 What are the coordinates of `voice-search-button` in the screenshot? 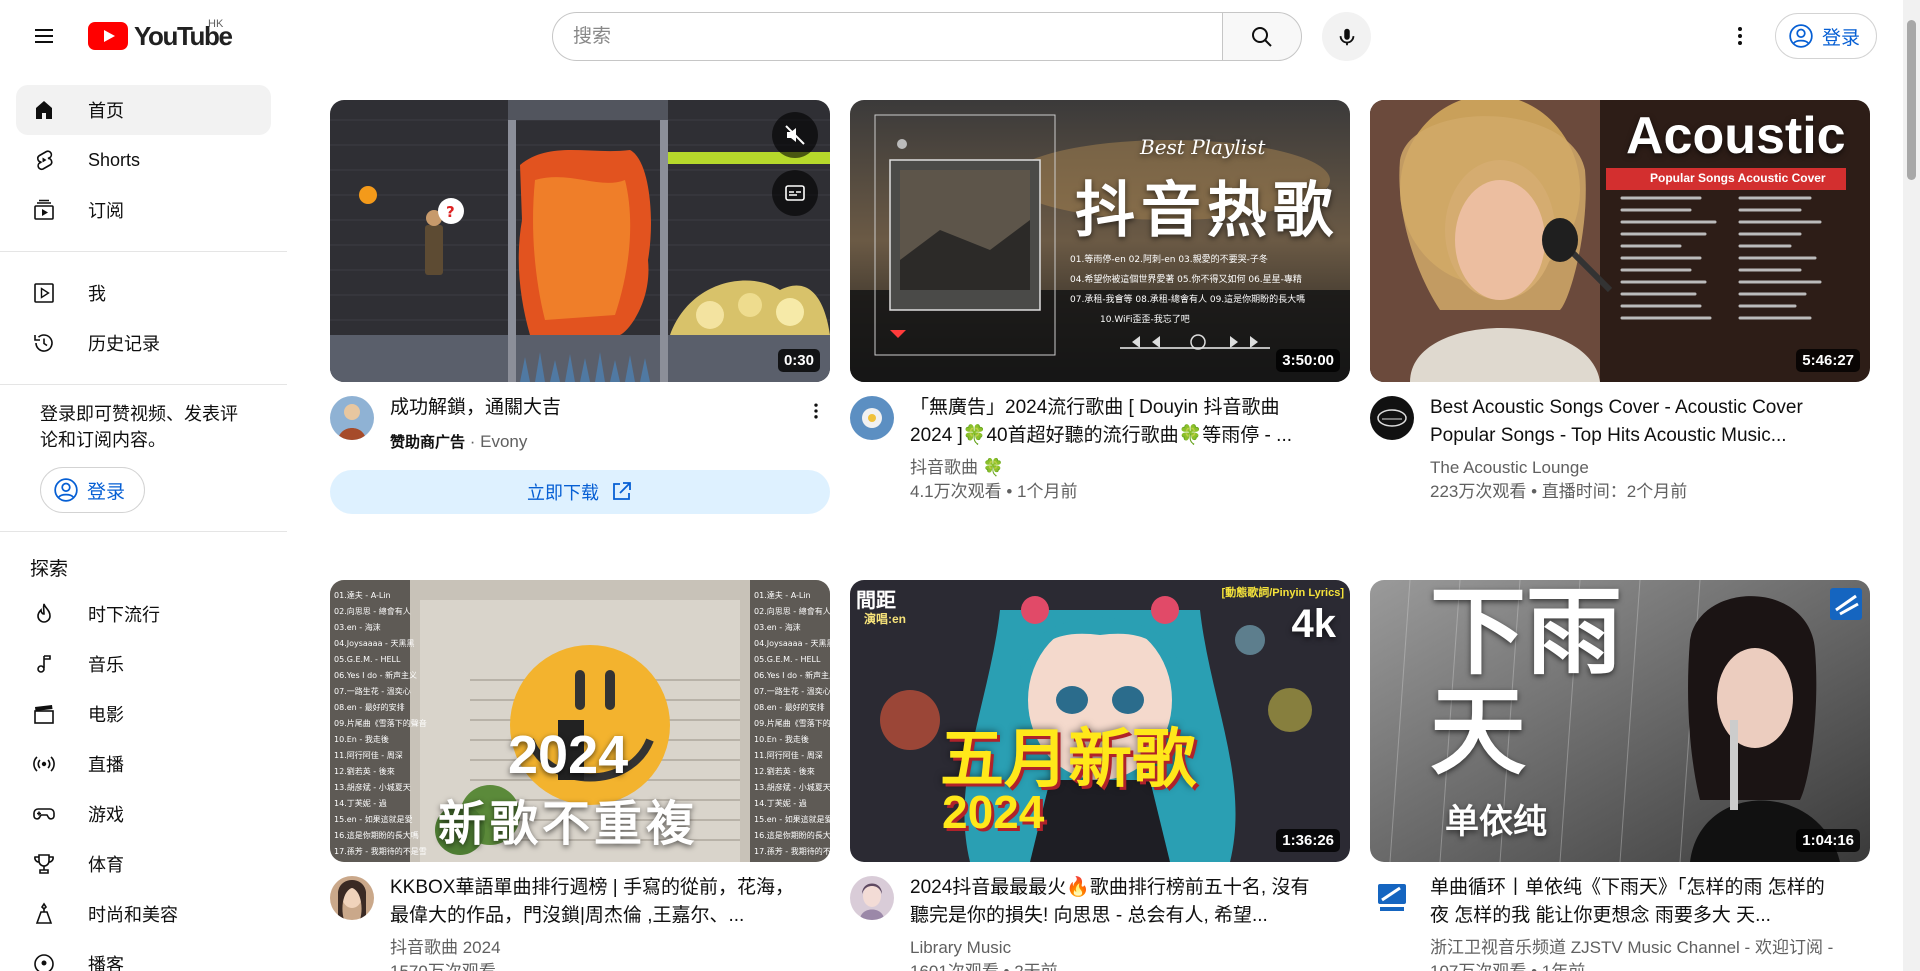 It's located at (1346, 36).